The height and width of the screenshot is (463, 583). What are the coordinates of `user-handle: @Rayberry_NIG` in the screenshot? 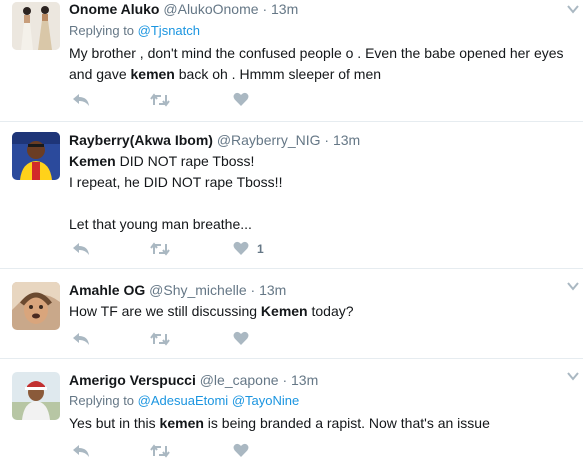 It's located at (269, 140).